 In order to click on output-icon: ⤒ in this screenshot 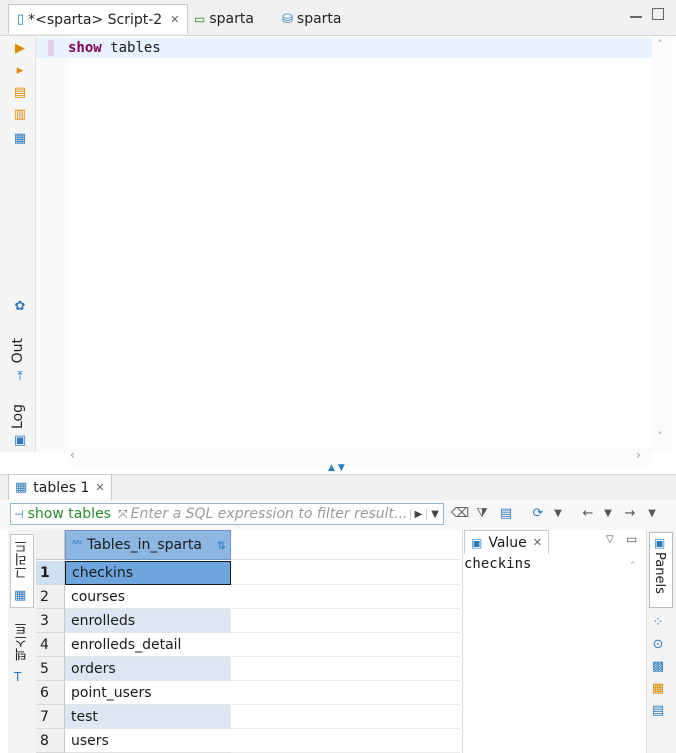, I will do `click(20, 376)`.